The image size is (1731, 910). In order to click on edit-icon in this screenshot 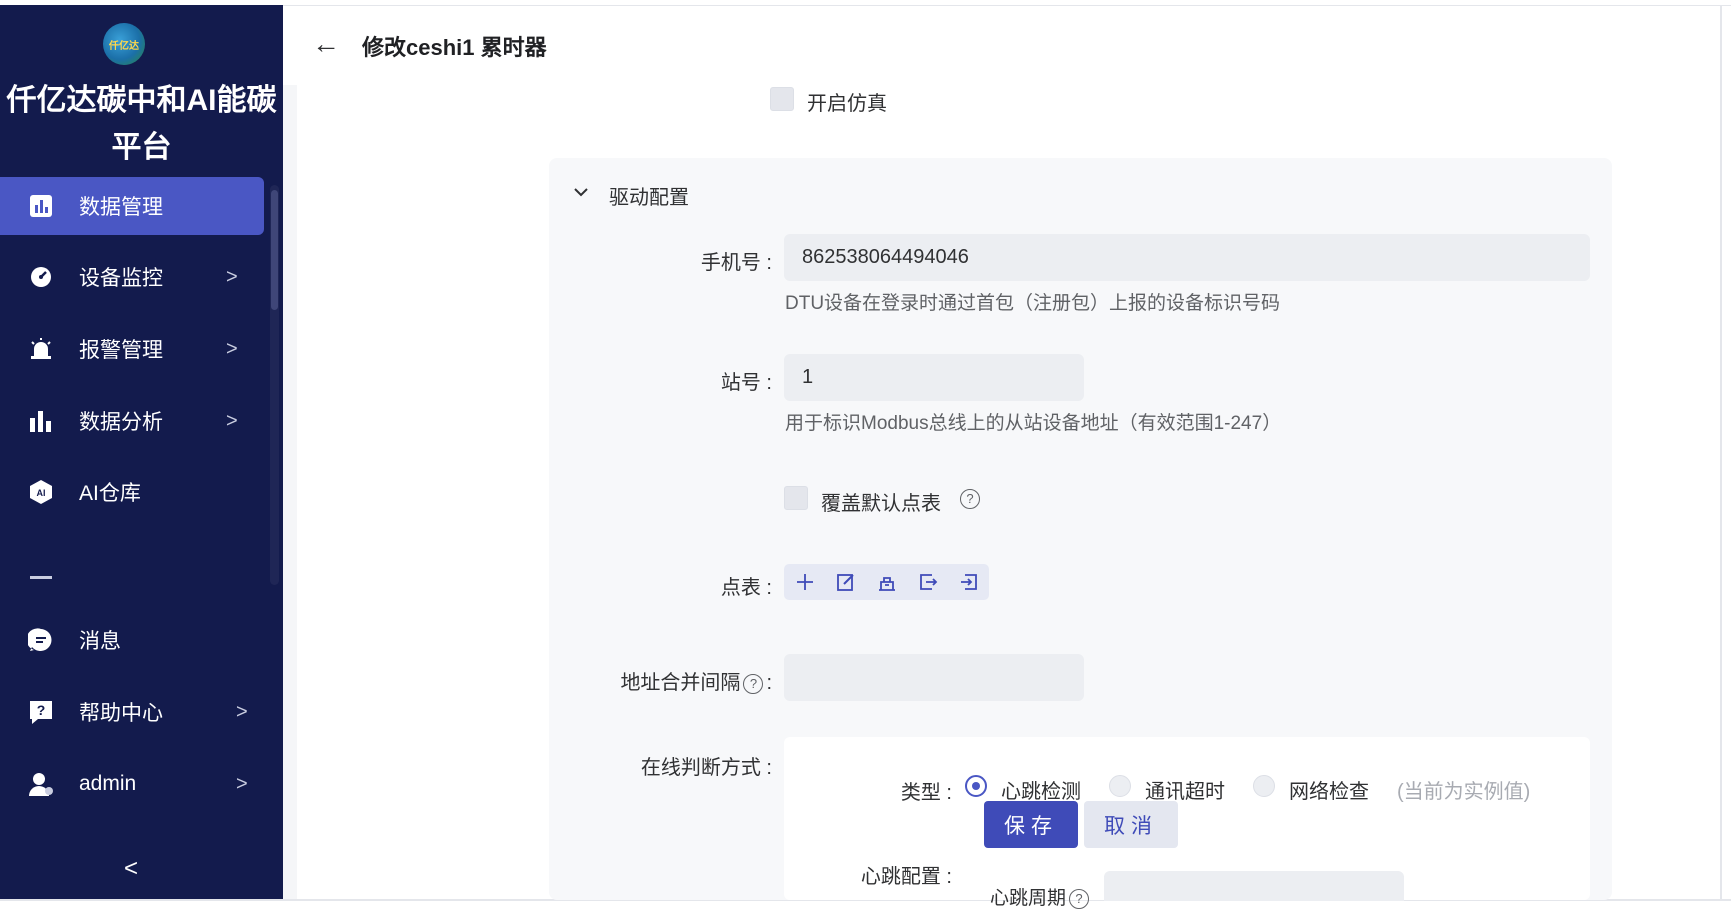, I will do `click(845, 582)`.